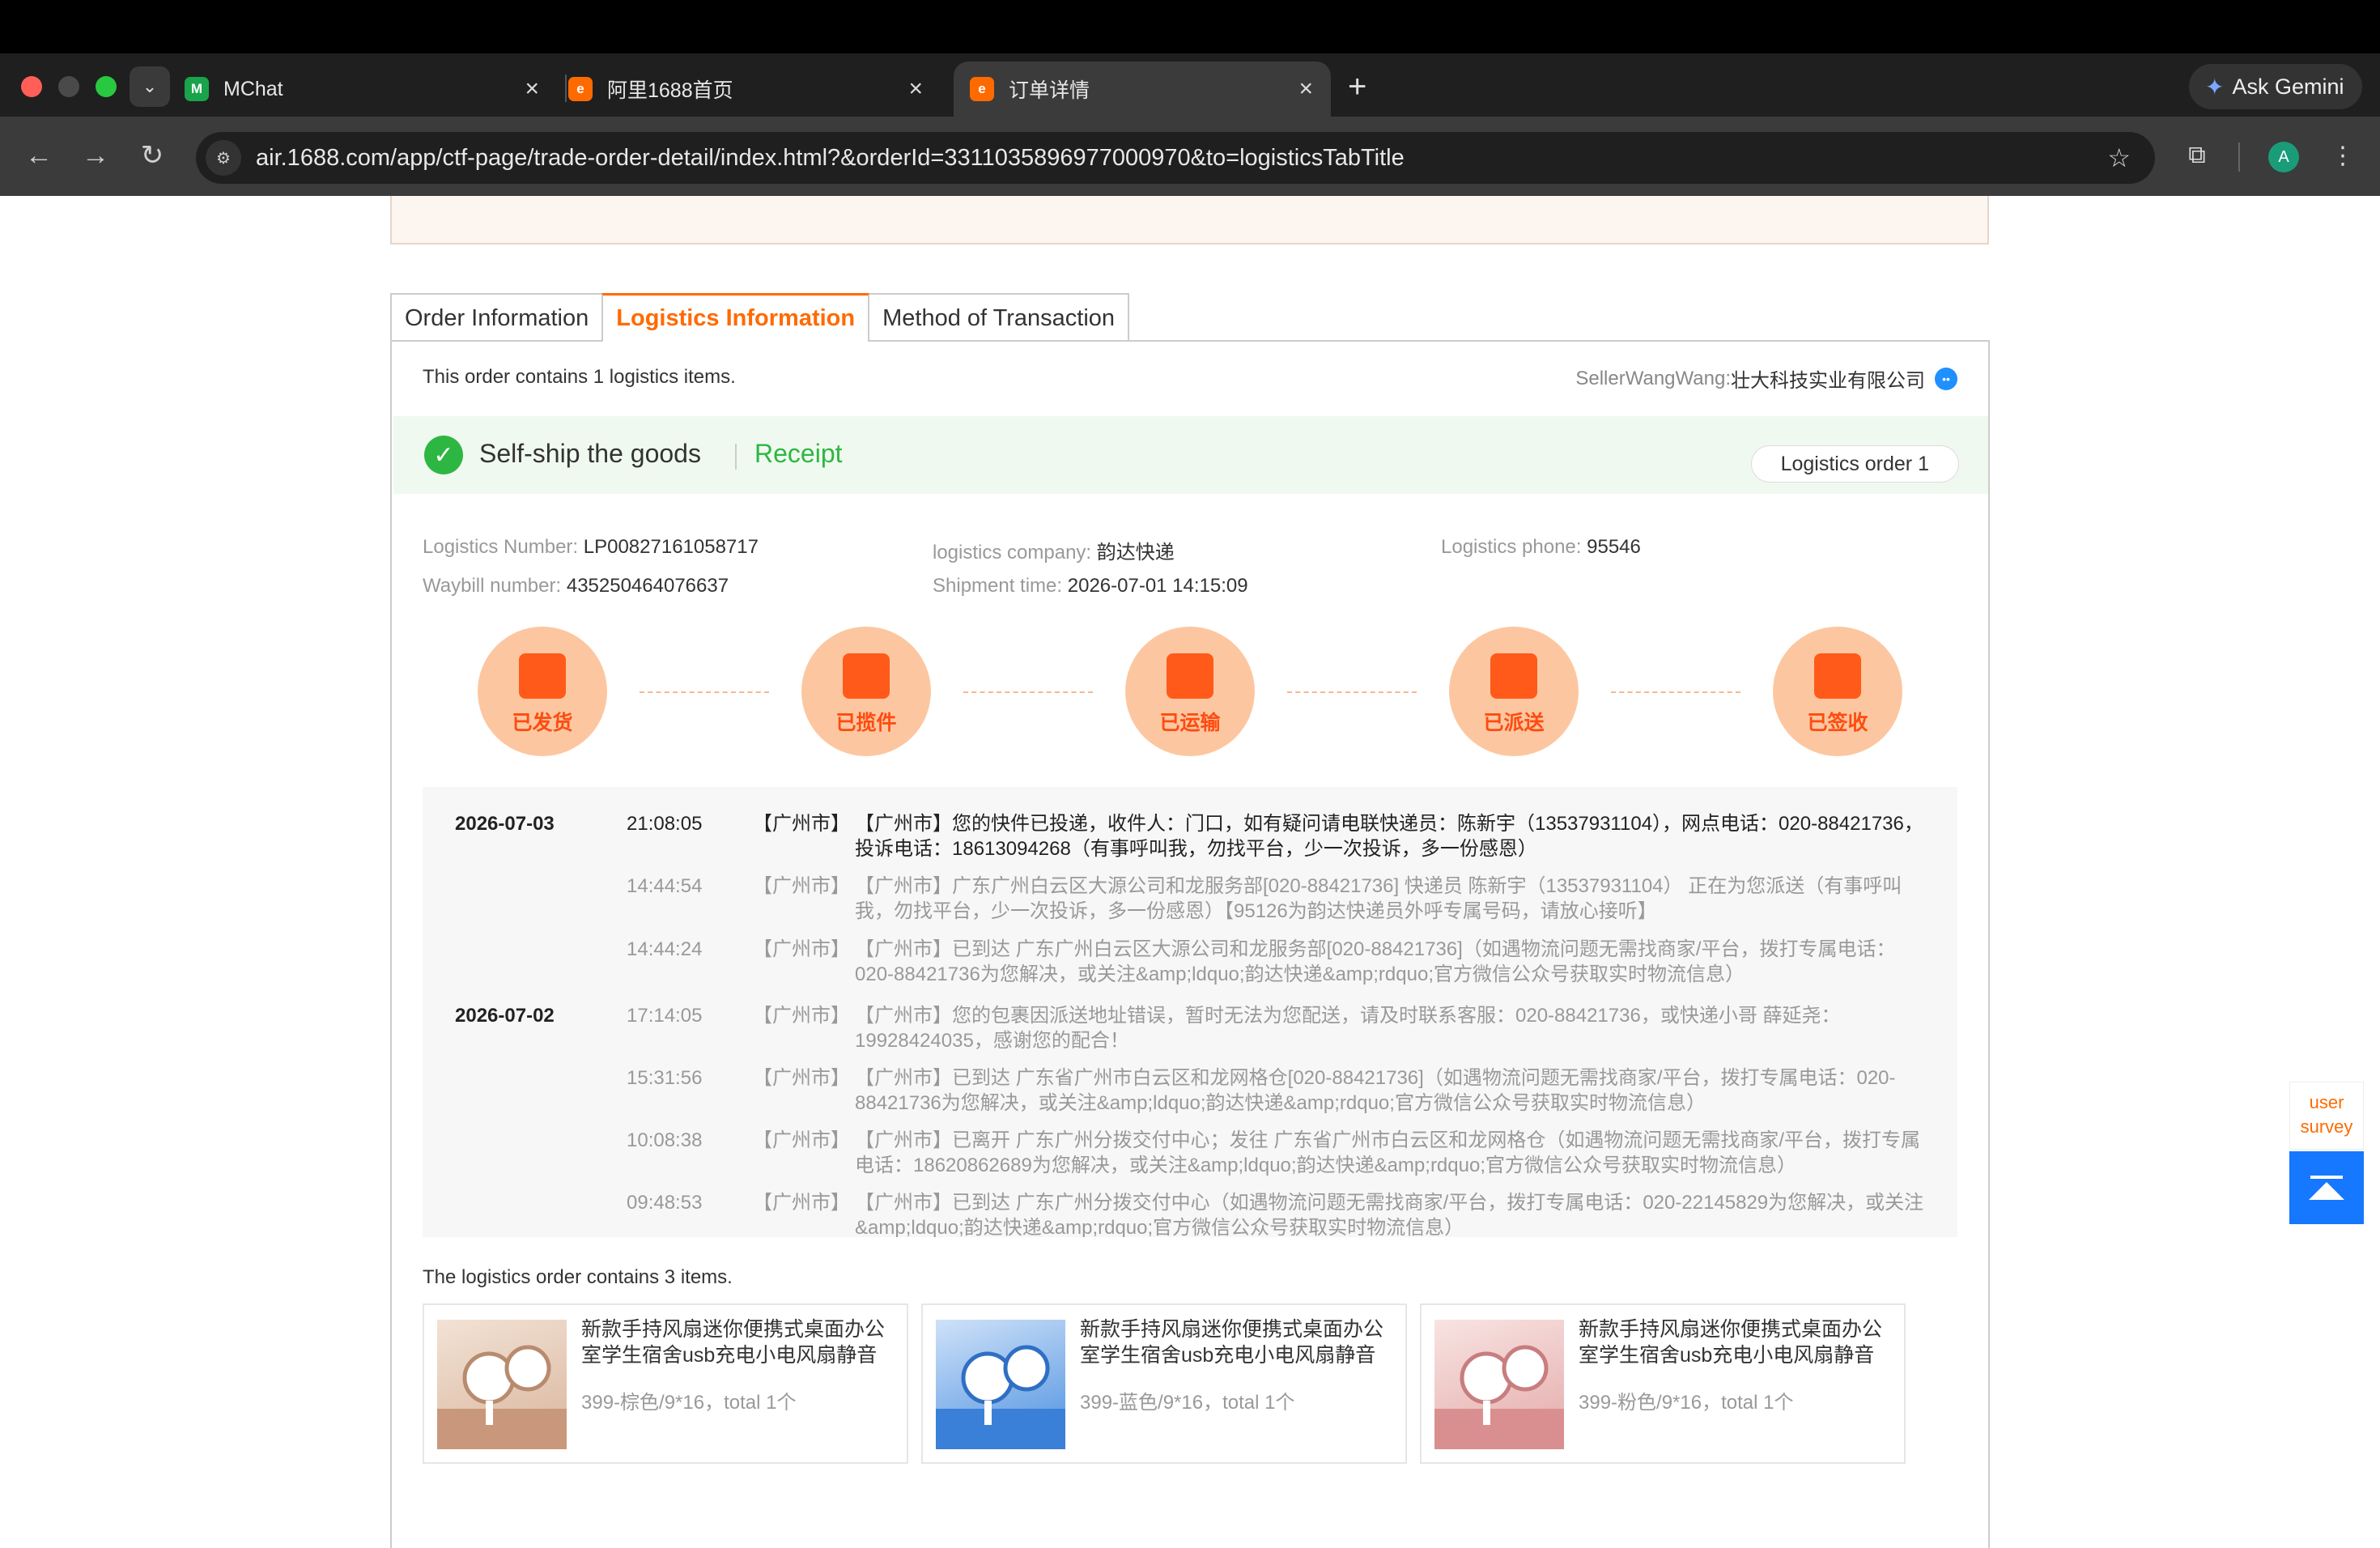 This screenshot has height=1548, width=2380. What do you see at coordinates (578, 1277) in the screenshot?
I see `items-count-text: The logistics order contains 3 items.` at bounding box center [578, 1277].